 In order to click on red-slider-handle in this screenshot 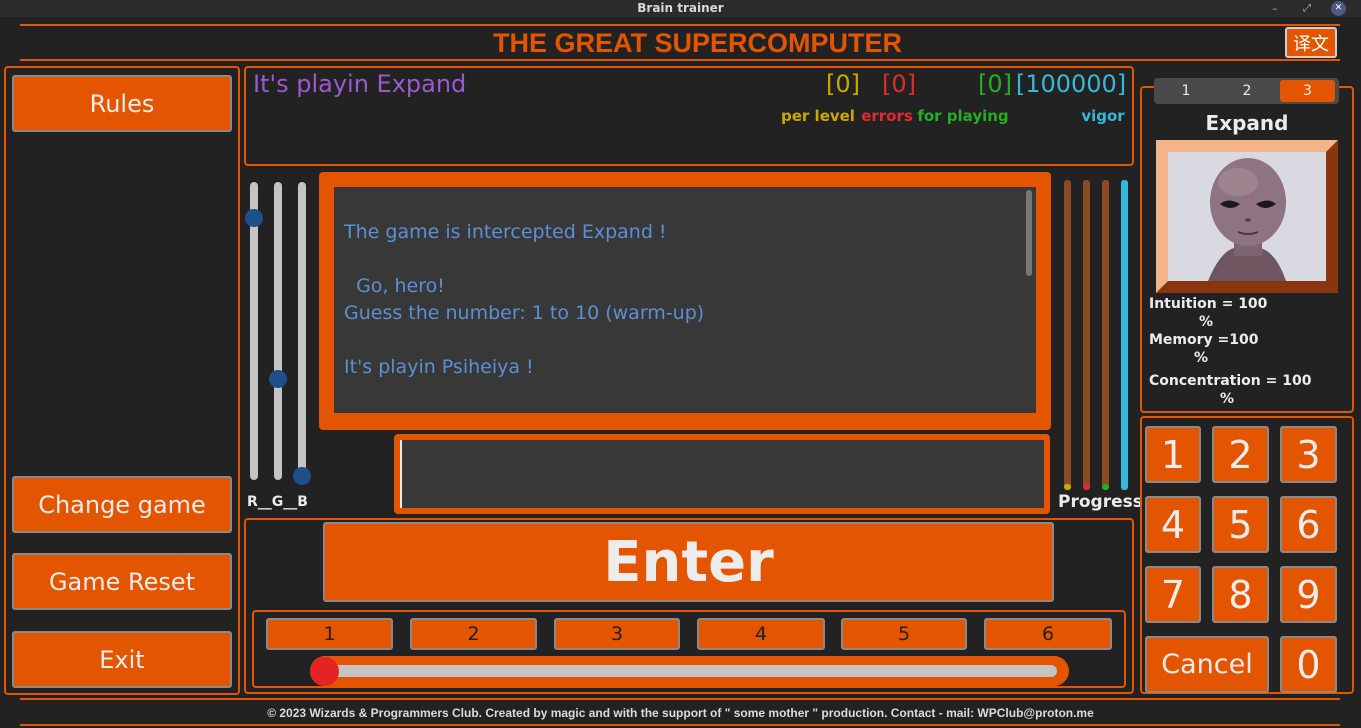, I will do `click(254, 218)`.